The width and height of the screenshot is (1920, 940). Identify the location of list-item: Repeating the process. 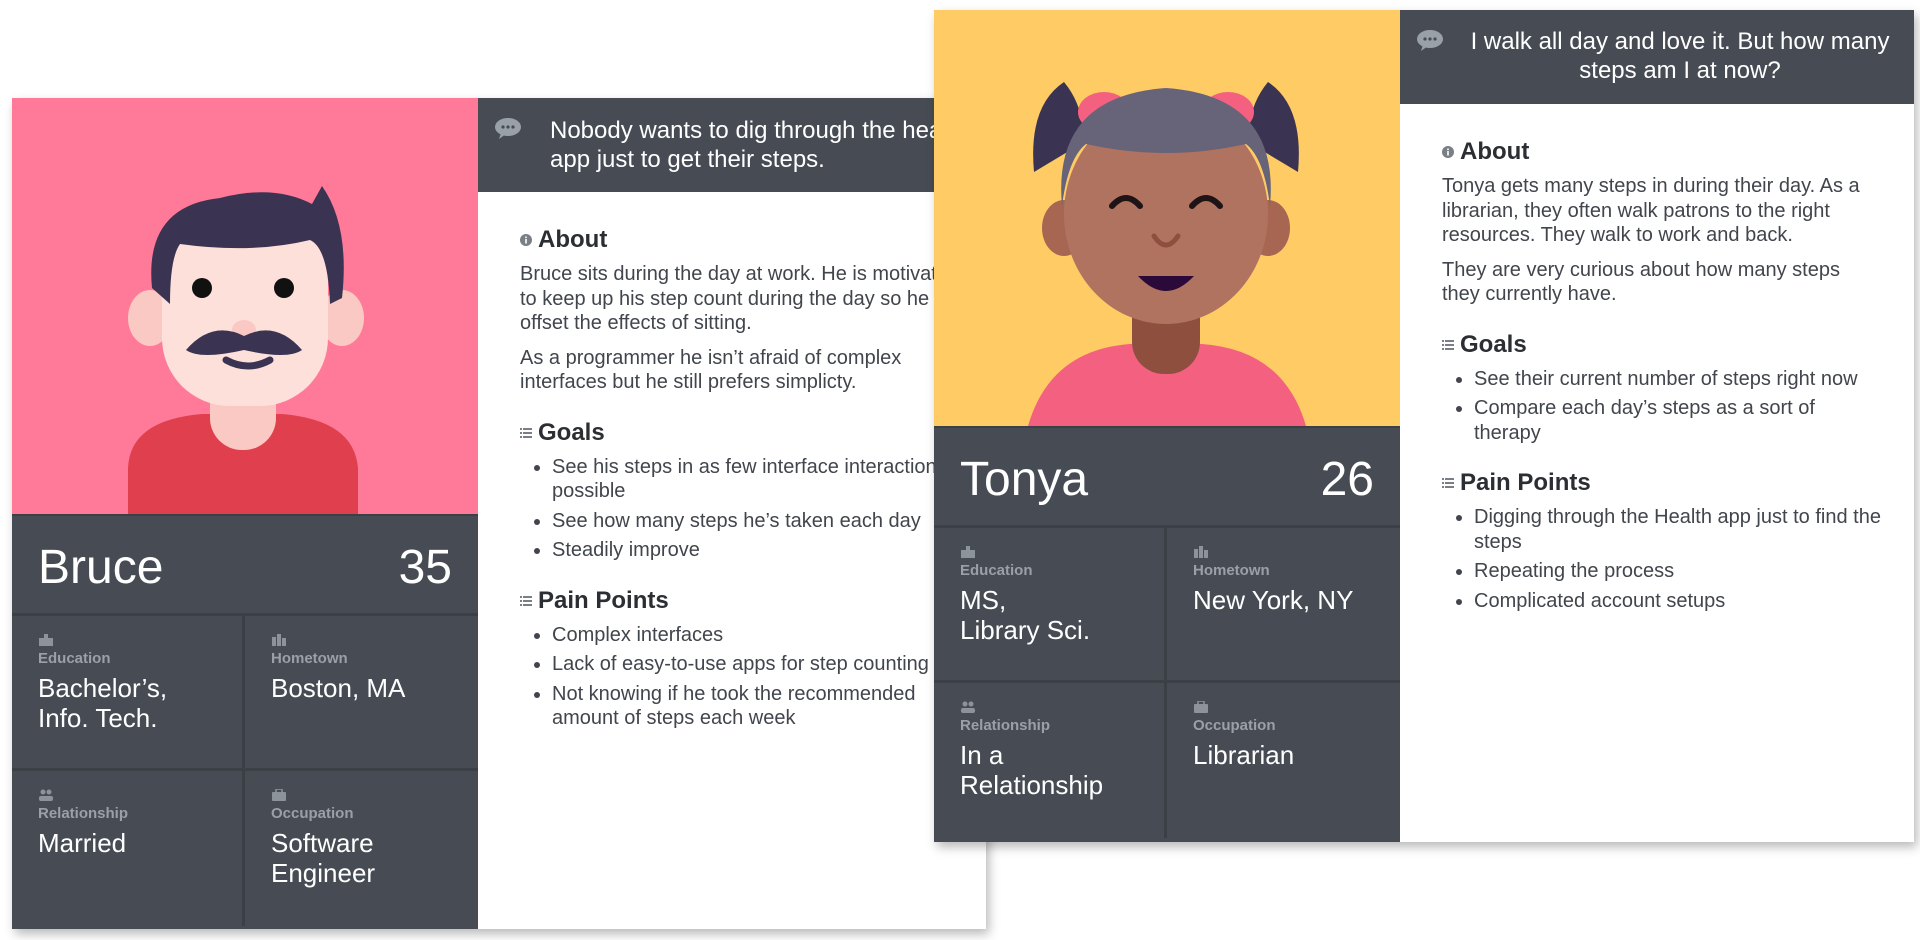
(1678, 571).